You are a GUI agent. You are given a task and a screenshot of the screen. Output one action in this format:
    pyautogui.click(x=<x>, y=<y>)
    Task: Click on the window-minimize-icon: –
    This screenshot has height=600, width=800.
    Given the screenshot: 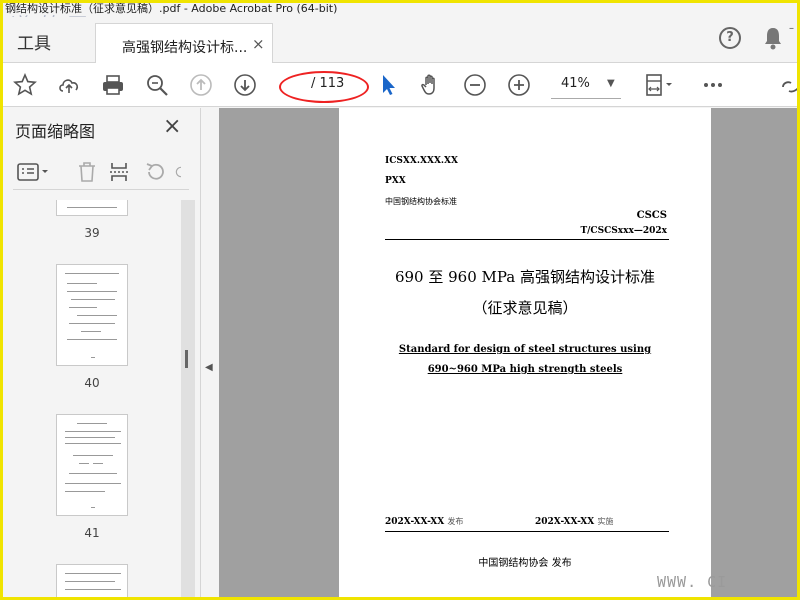 What is the action you would take?
    pyautogui.click(x=791, y=28)
    